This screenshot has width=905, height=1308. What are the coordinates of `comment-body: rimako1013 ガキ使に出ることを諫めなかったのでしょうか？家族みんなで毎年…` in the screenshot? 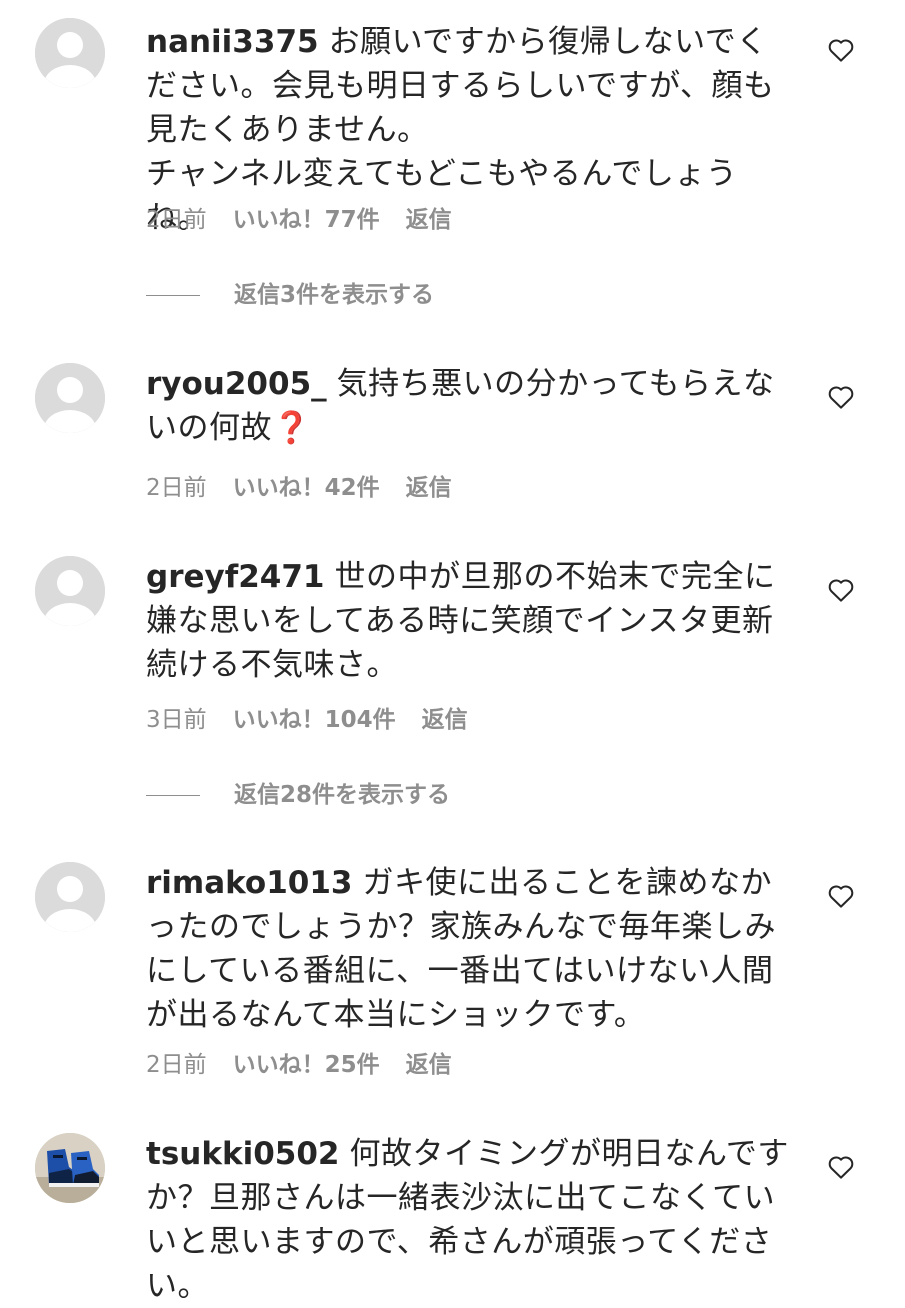 It's located at (471, 949).